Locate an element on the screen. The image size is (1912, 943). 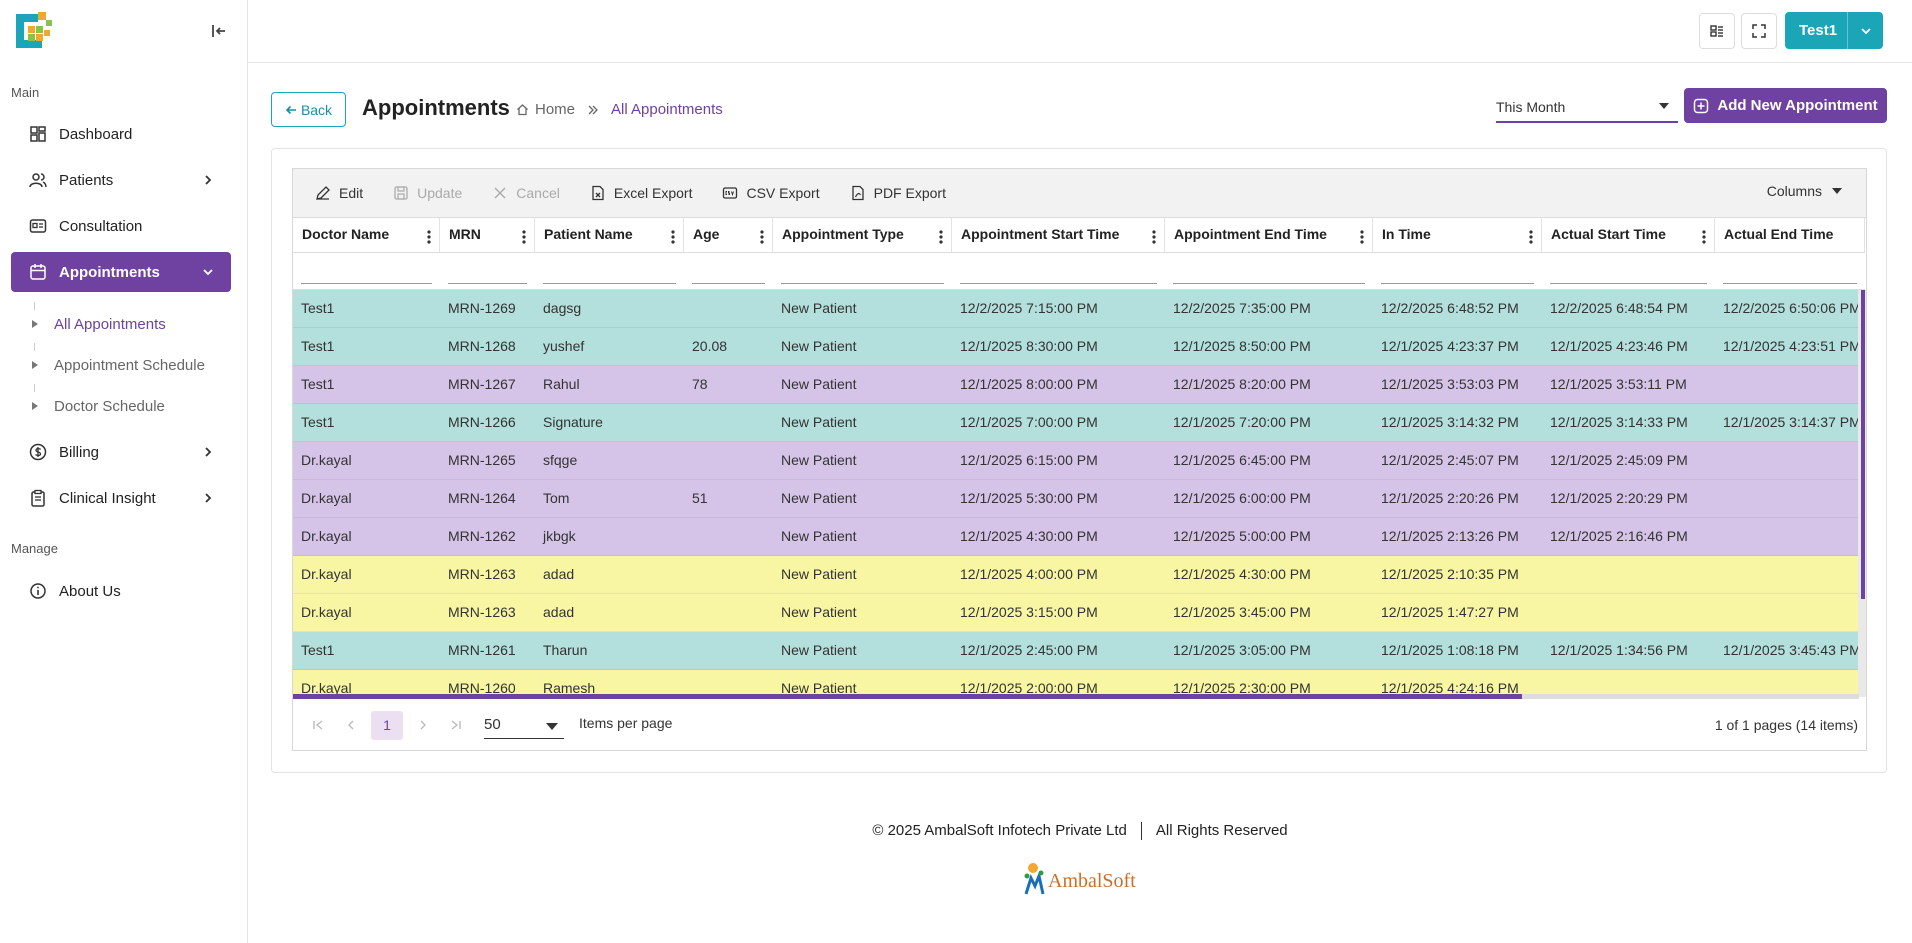
table-cell: MRN-1265 is located at coordinates (482, 460).